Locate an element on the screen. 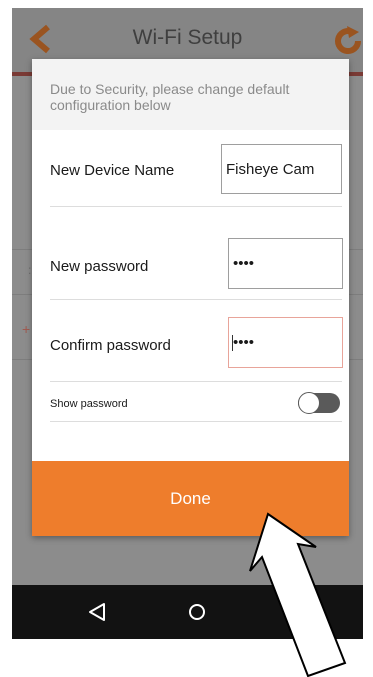 Image resolution: width=373 pixels, height=677 pixels. confirm-password-label: Confirm password is located at coordinates (110, 345).